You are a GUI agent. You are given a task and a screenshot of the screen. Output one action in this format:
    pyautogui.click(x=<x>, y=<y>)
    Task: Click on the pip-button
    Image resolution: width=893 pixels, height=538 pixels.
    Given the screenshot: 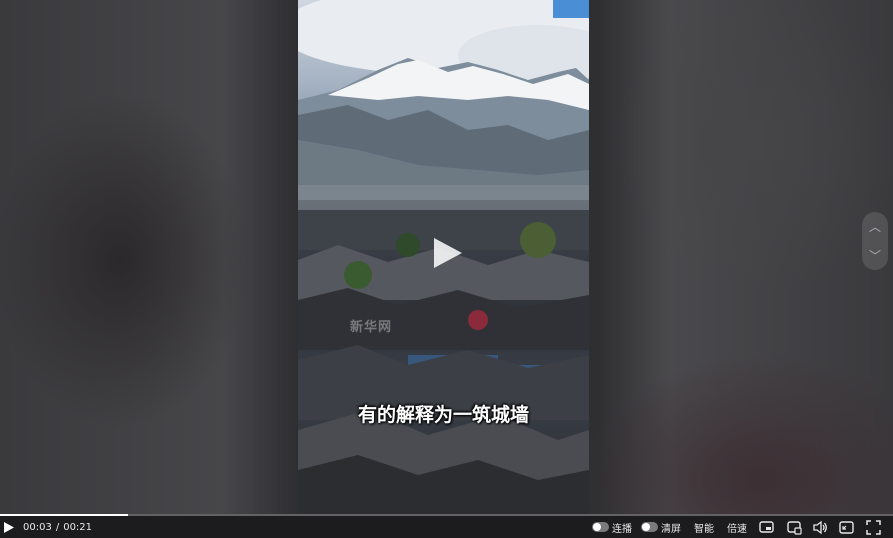 What is the action you would take?
    pyautogui.click(x=766, y=527)
    